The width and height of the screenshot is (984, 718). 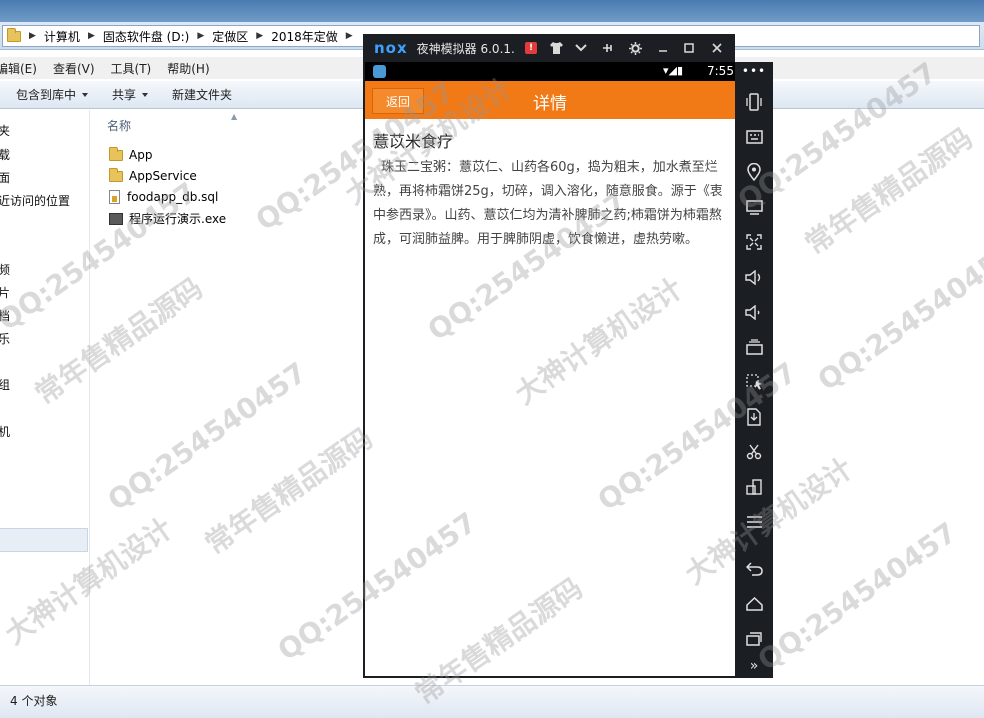 What do you see at coordinates (5, 292) in the screenshot?
I see `nav-item-pictures: 片` at bounding box center [5, 292].